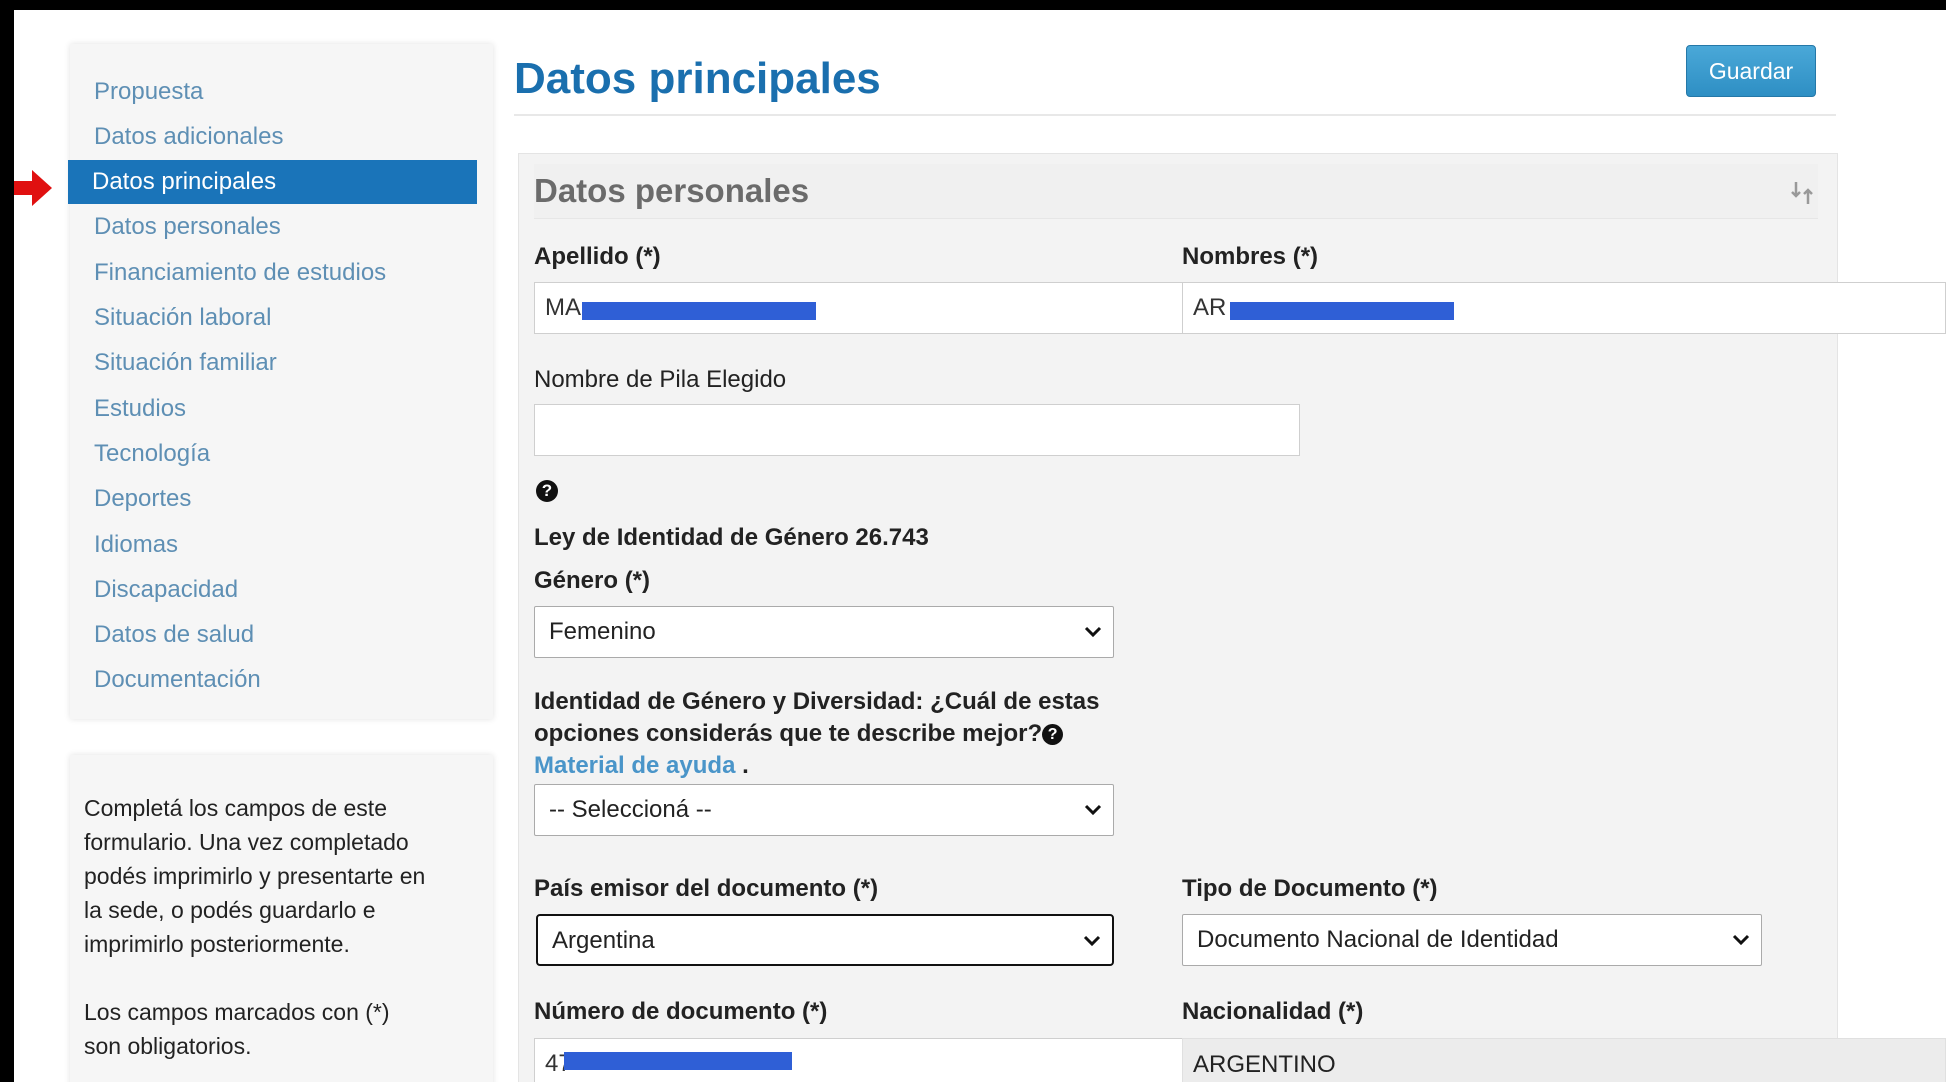 This screenshot has height=1082, width=1946. I want to click on pila-input, so click(917, 430).